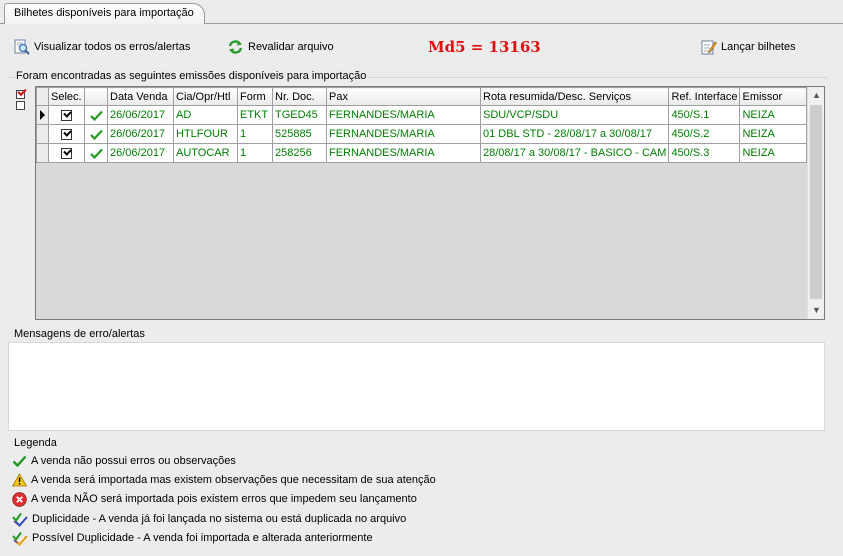 This screenshot has width=843, height=556. I want to click on cell-form: ETKT, so click(255, 115).